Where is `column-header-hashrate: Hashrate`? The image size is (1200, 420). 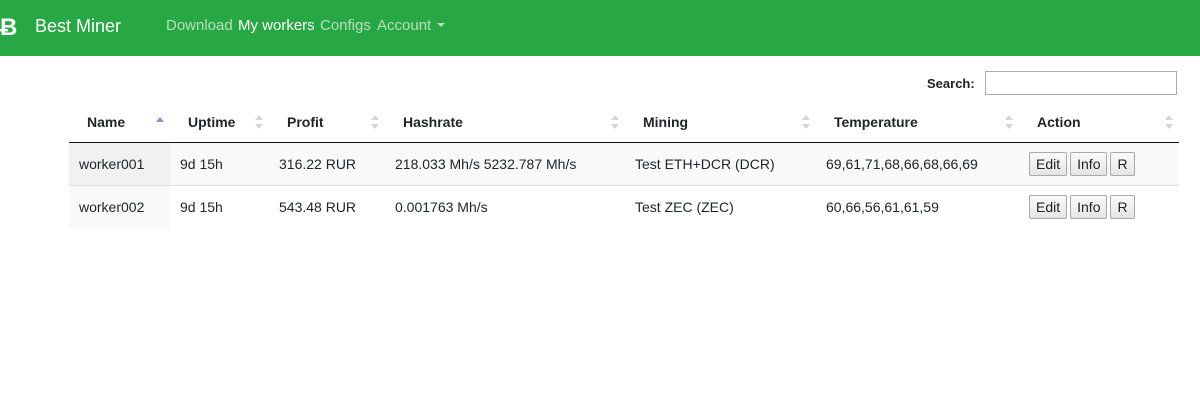 column-header-hashrate: Hashrate is located at coordinates (505, 122).